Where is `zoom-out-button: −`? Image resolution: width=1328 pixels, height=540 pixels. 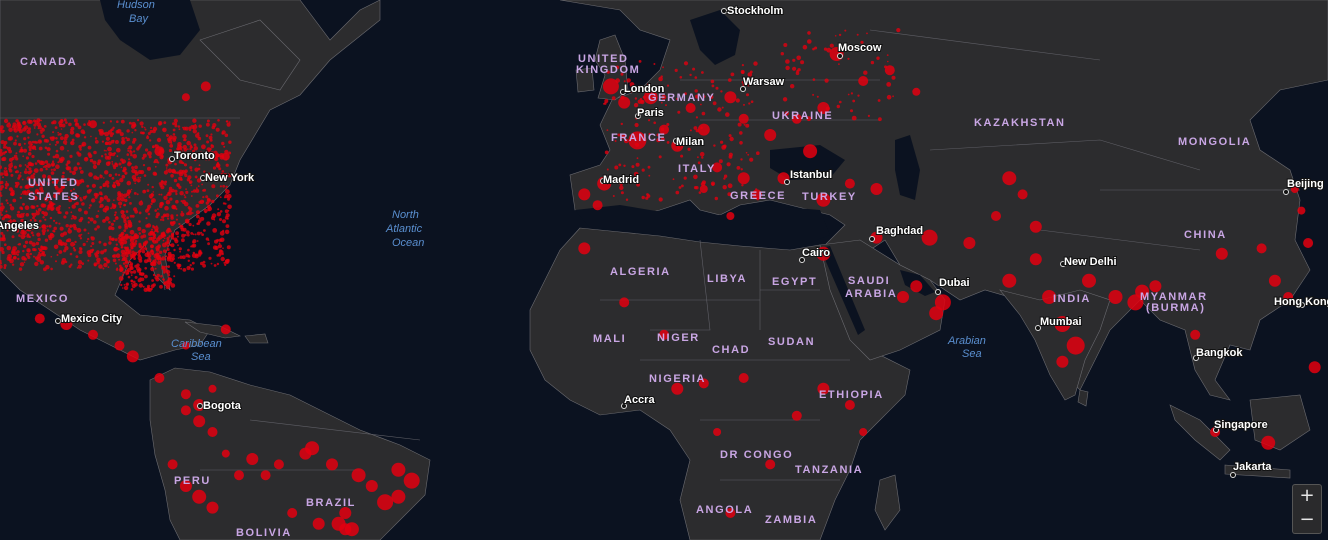 zoom-out-button: − is located at coordinates (1307, 521).